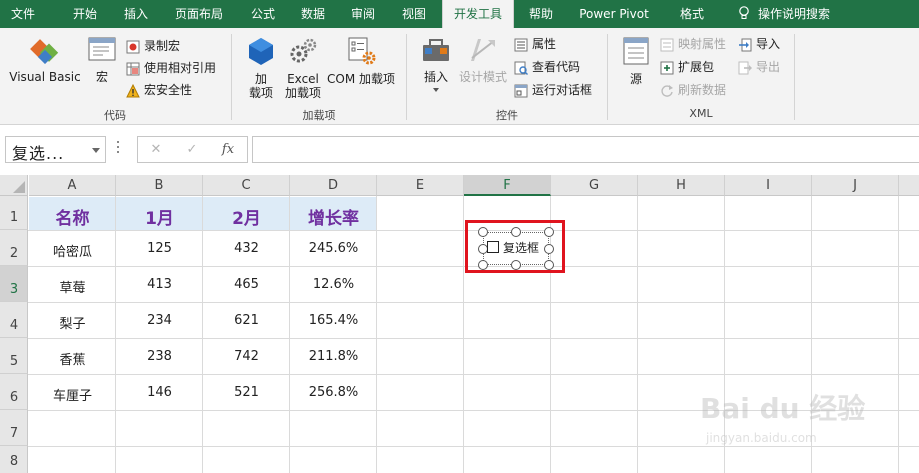 The width and height of the screenshot is (919, 473). Describe the element at coordinates (535, 44) in the screenshot. I see `properties-button: 属性` at that location.